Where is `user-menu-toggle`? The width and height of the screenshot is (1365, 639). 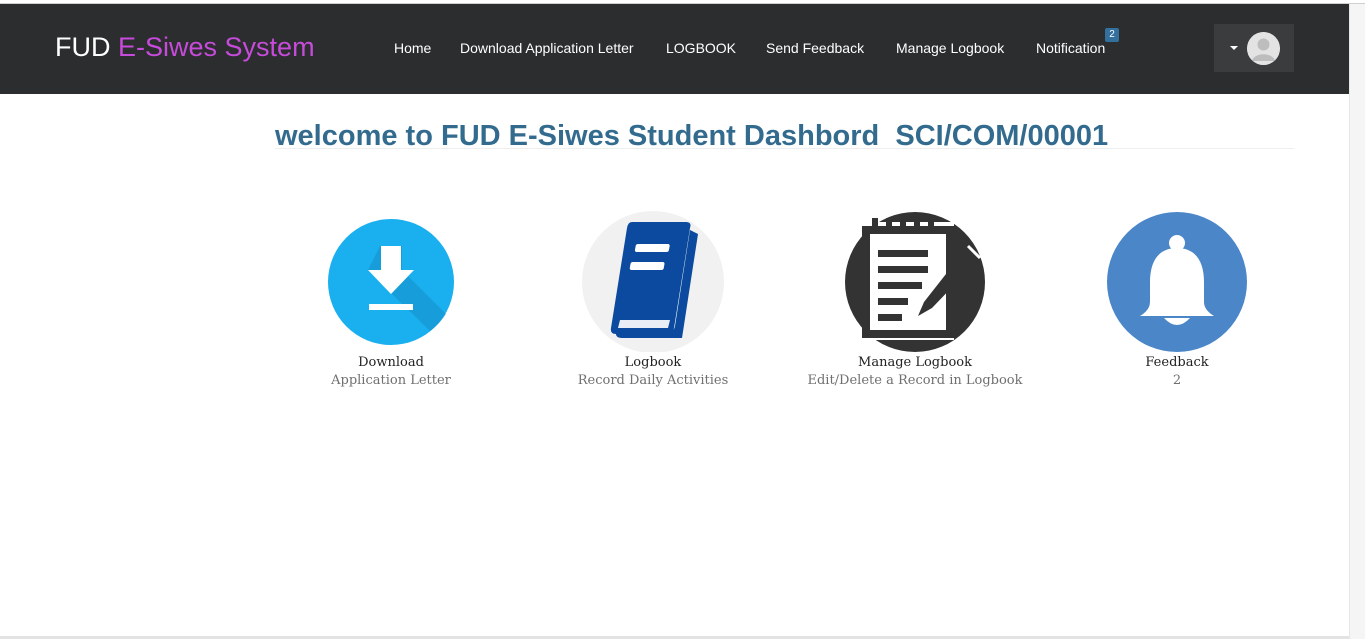 user-menu-toggle is located at coordinates (1254, 48).